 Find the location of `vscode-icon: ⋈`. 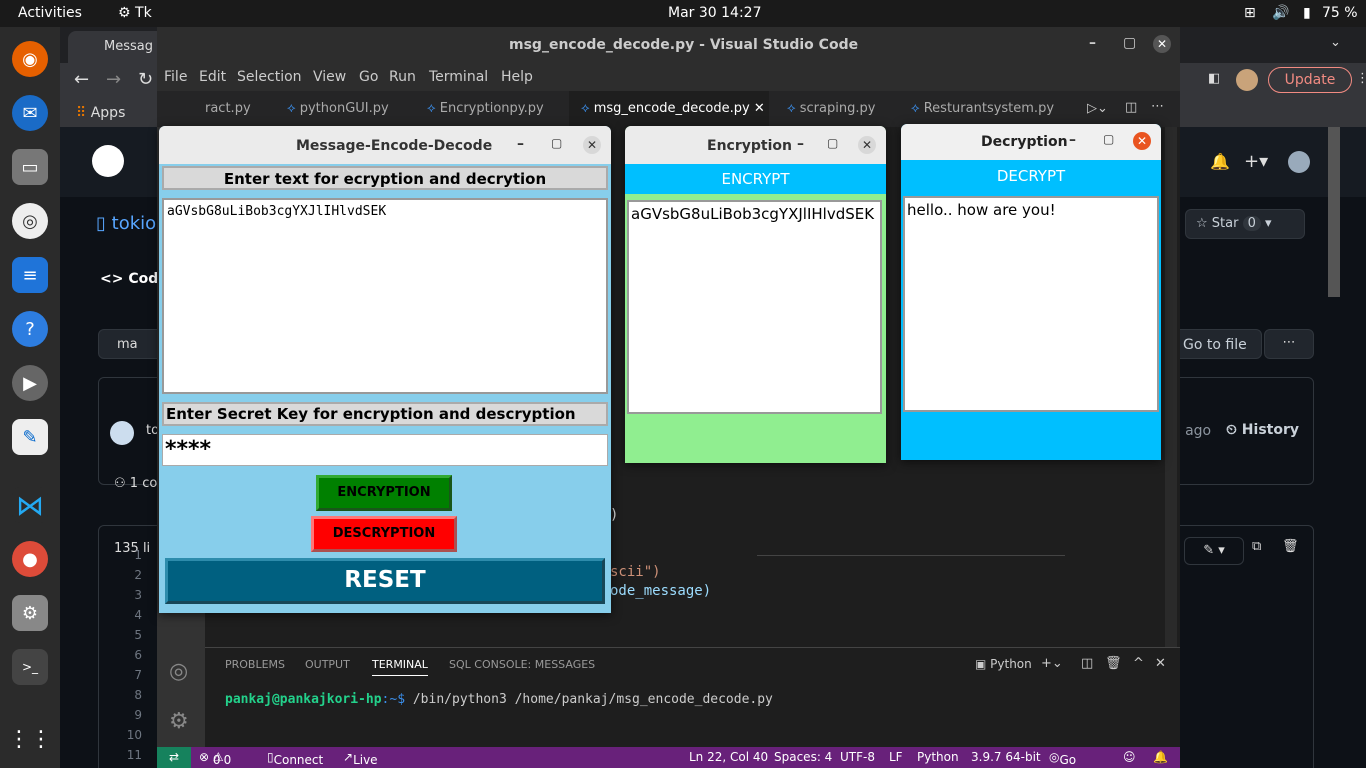

vscode-icon: ⋈ is located at coordinates (30, 505).